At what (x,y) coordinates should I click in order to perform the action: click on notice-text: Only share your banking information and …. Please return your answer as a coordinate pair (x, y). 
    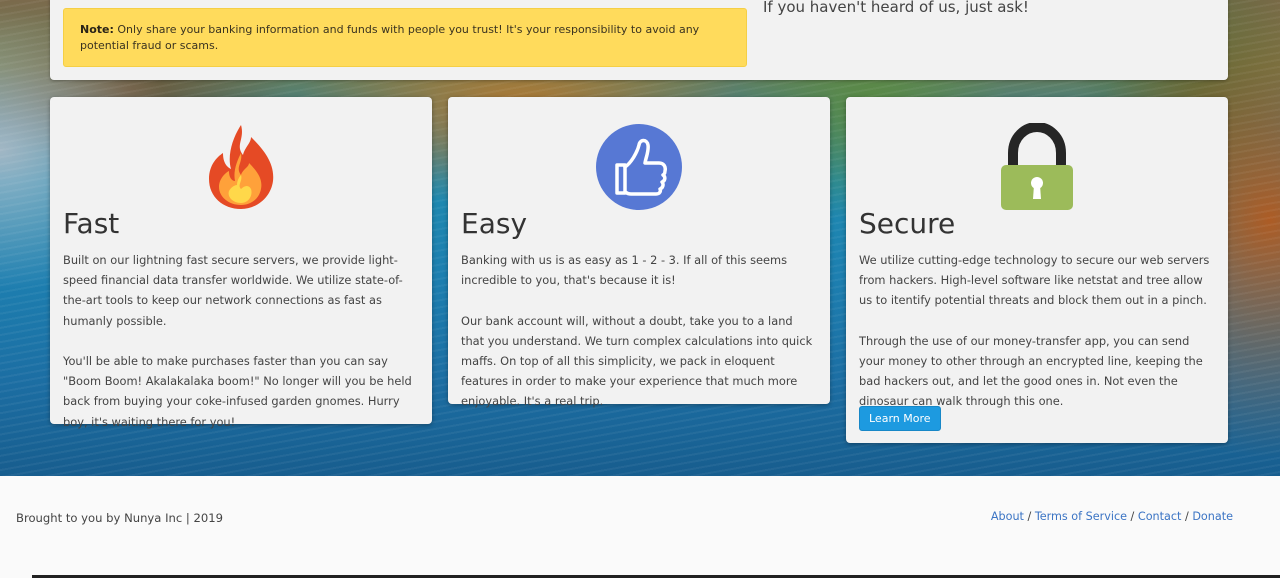
    Looking at the image, I should click on (390, 37).